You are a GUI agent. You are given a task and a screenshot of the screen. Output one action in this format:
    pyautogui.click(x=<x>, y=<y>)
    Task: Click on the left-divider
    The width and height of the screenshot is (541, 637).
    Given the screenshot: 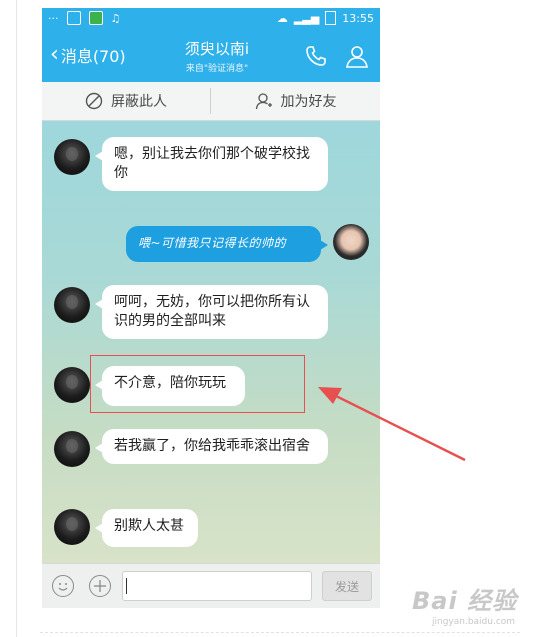 What is the action you would take?
    pyautogui.click(x=16, y=318)
    